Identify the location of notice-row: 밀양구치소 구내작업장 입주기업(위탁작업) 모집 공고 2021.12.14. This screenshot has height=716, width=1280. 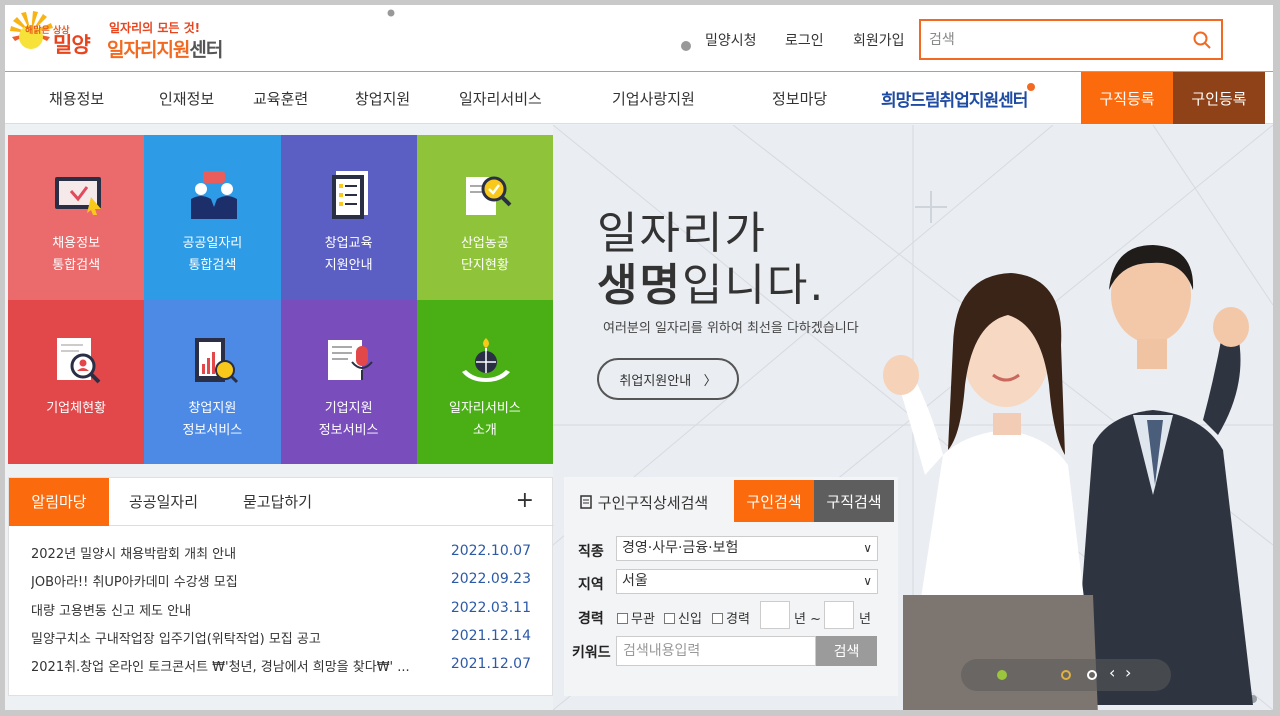
(281, 642).